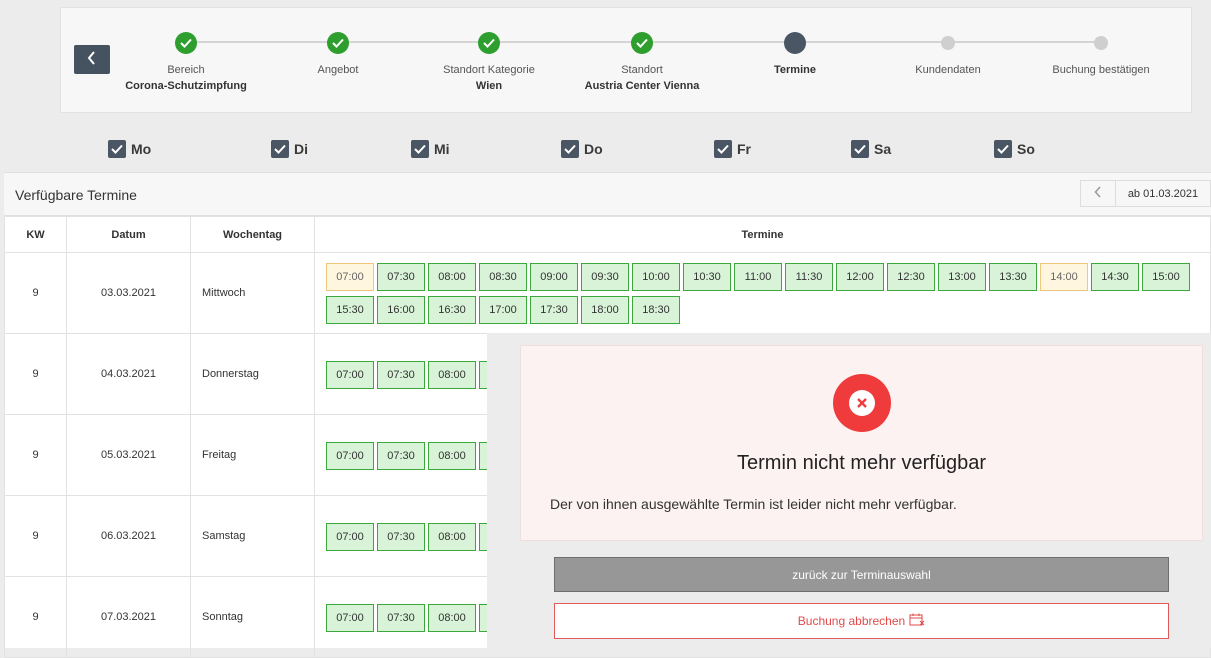 The height and width of the screenshot is (658, 1211). I want to click on day-filter-mo: Mo, so click(129, 149).